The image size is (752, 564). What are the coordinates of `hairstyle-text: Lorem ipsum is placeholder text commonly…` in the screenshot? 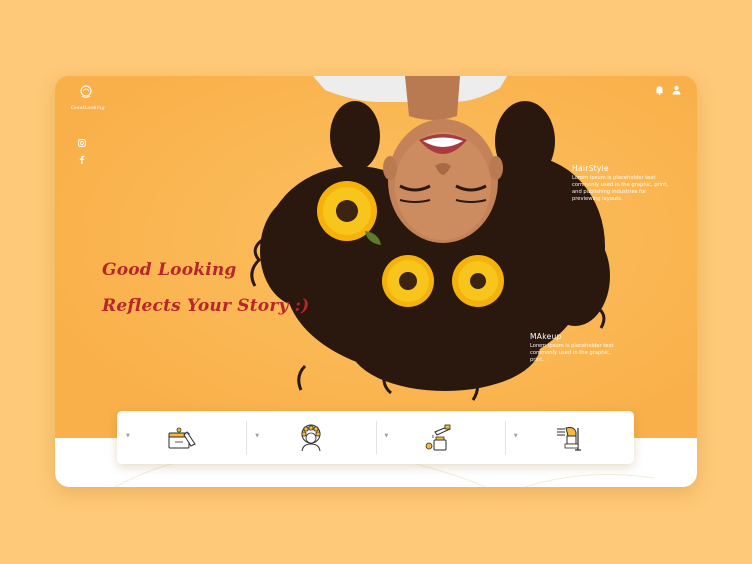 It's located at (620, 188).